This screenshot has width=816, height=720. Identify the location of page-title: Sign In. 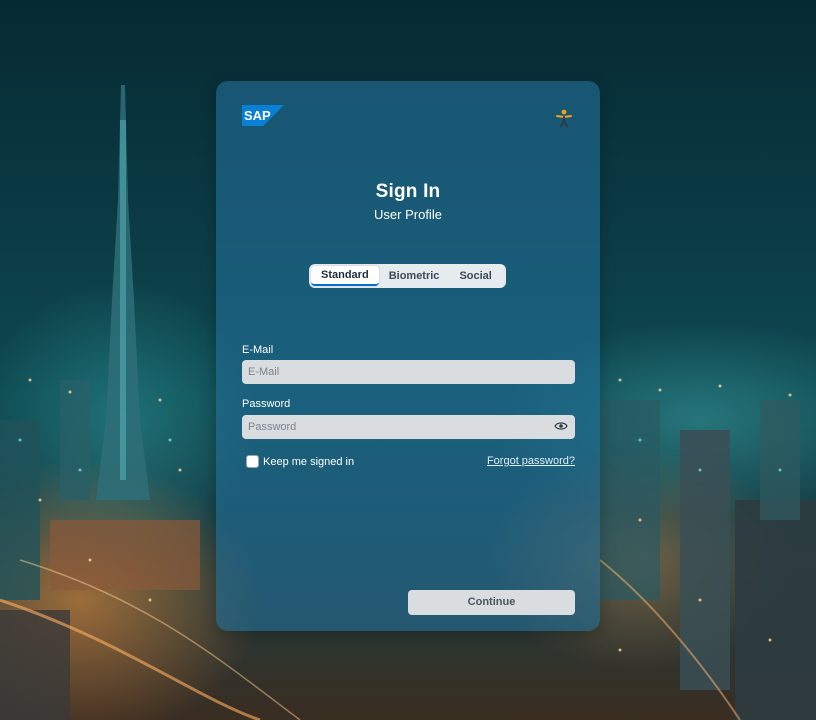
(408, 191).